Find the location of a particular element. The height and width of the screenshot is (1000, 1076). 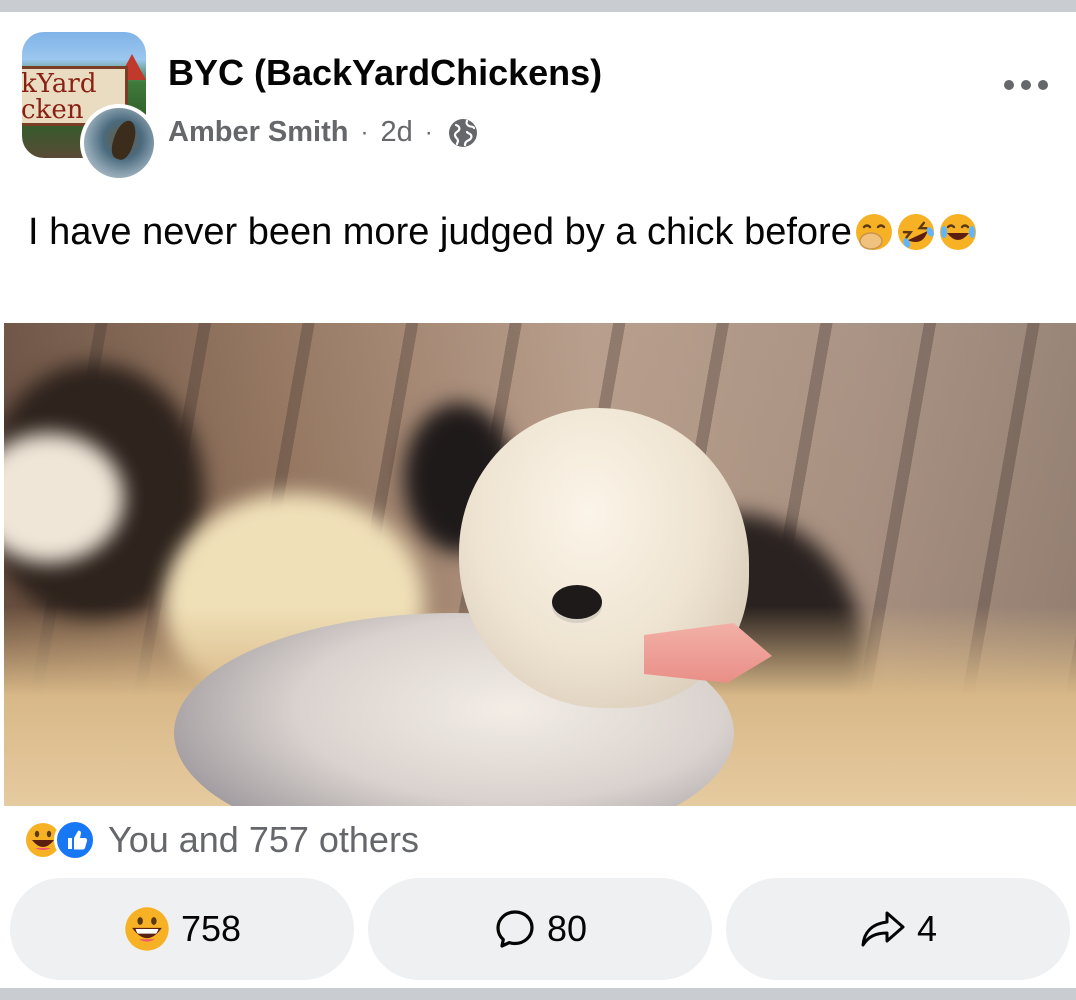

action-bar: 758 80 4 is located at coordinates (540, 929).